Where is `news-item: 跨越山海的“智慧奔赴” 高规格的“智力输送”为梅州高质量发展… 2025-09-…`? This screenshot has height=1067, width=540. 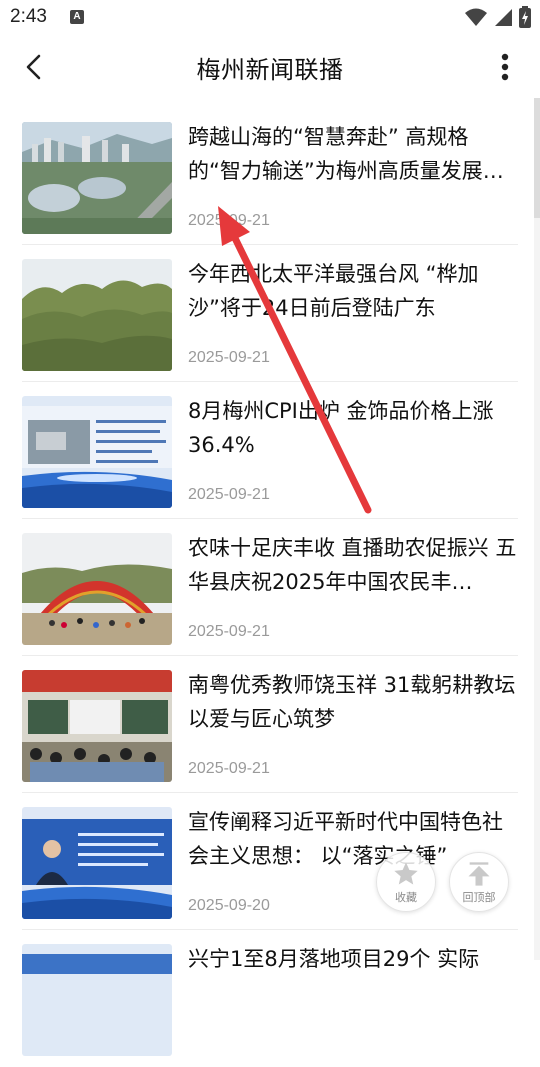 news-item: 跨越山海的“智慧奔赴” 高规格的“智力输送”为梅州高质量发展… 2025-09-… is located at coordinates (270, 176).